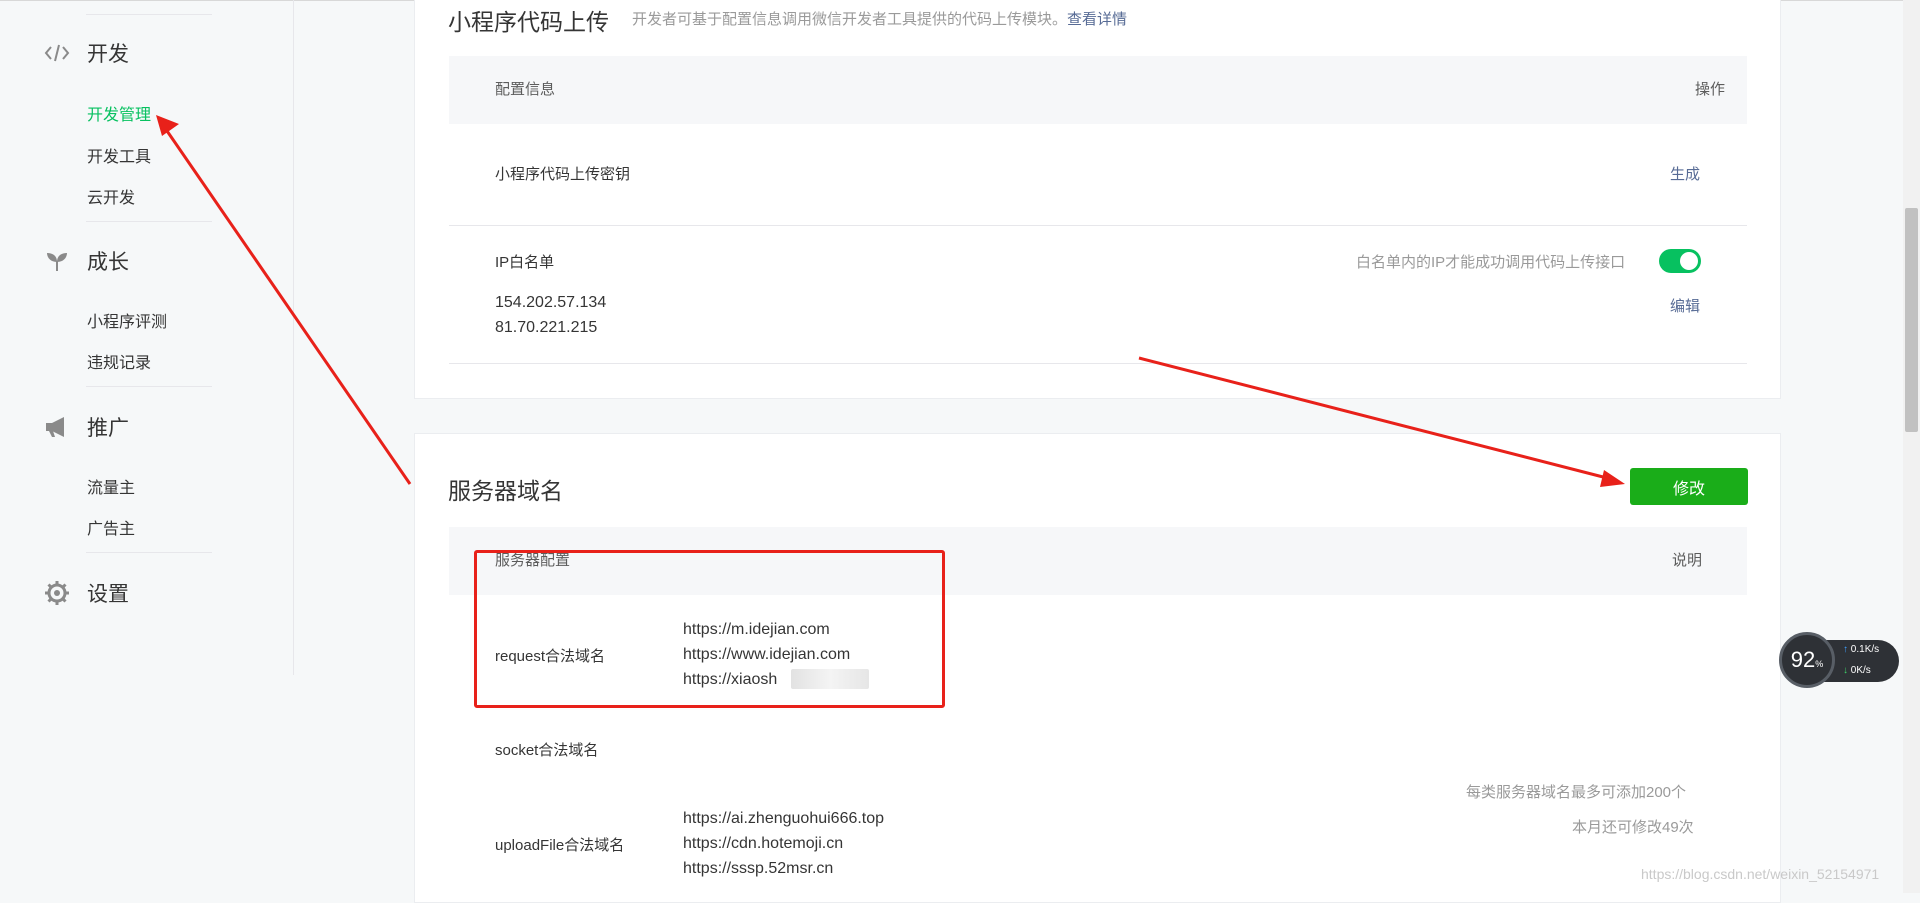 Image resolution: width=1920 pixels, height=903 pixels. Describe the element at coordinates (525, 262) in the screenshot. I see `ip-whitelist-label: IP白名单` at that location.